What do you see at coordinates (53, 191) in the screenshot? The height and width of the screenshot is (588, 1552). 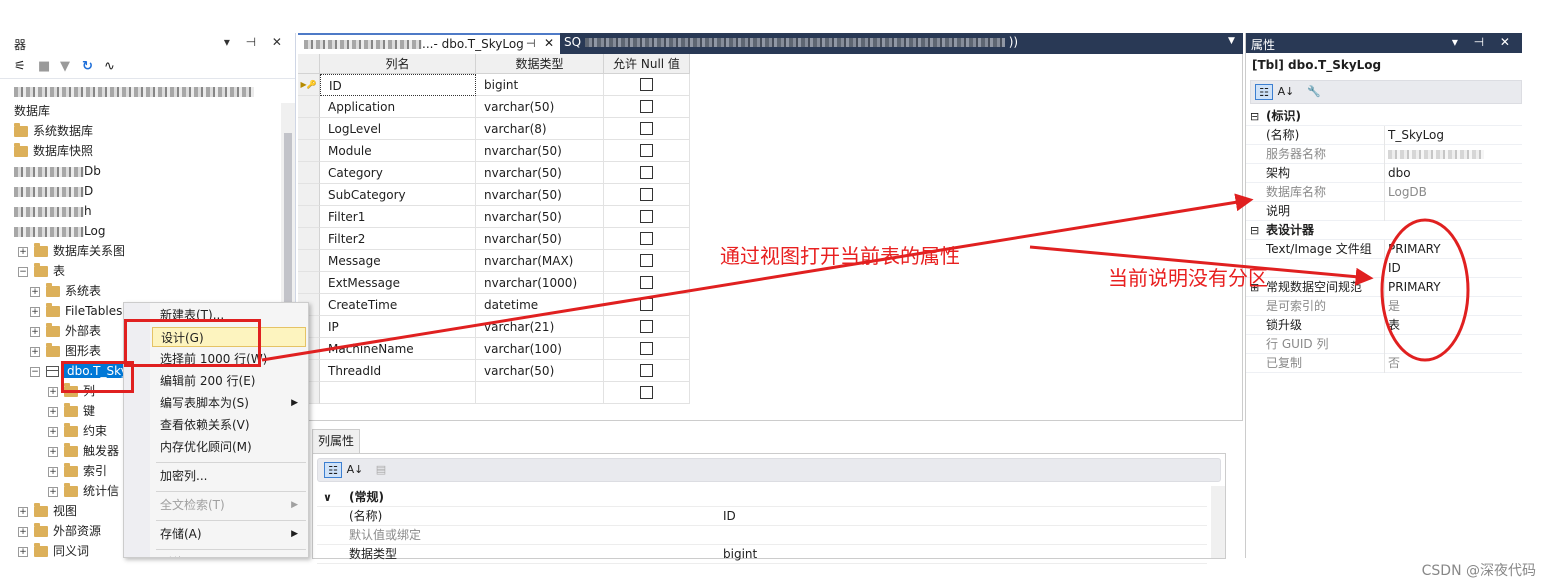 I see `tree-node: D` at bounding box center [53, 191].